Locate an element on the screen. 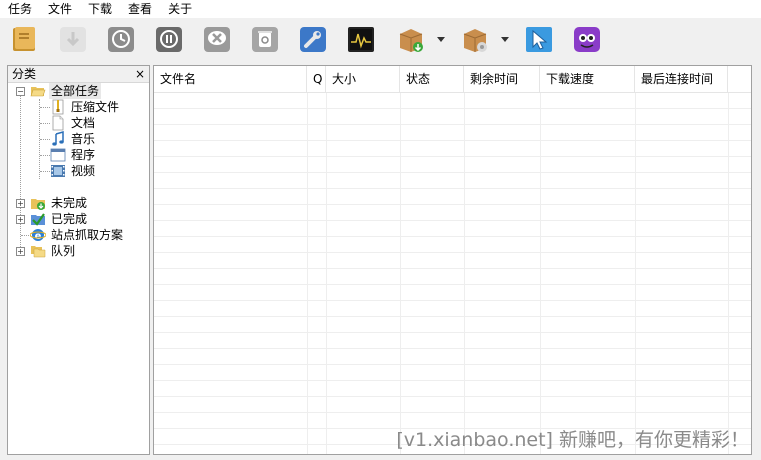 The image size is (761, 460). tree-item-label: 程序 is located at coordinates (83, 155).